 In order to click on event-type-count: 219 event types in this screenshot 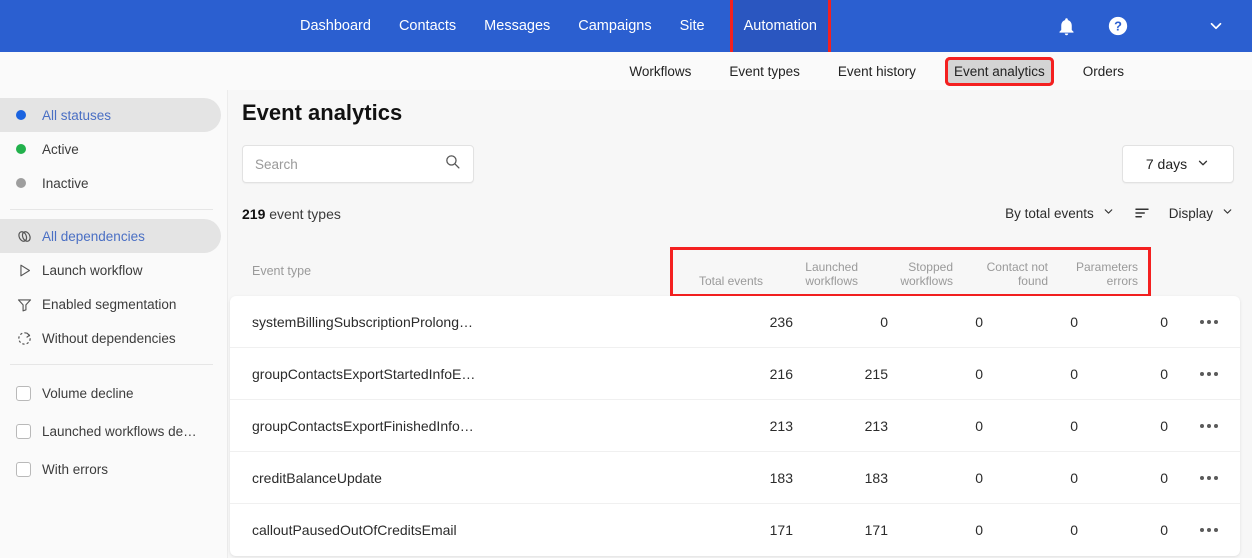, I will do `click(291, 214)`.